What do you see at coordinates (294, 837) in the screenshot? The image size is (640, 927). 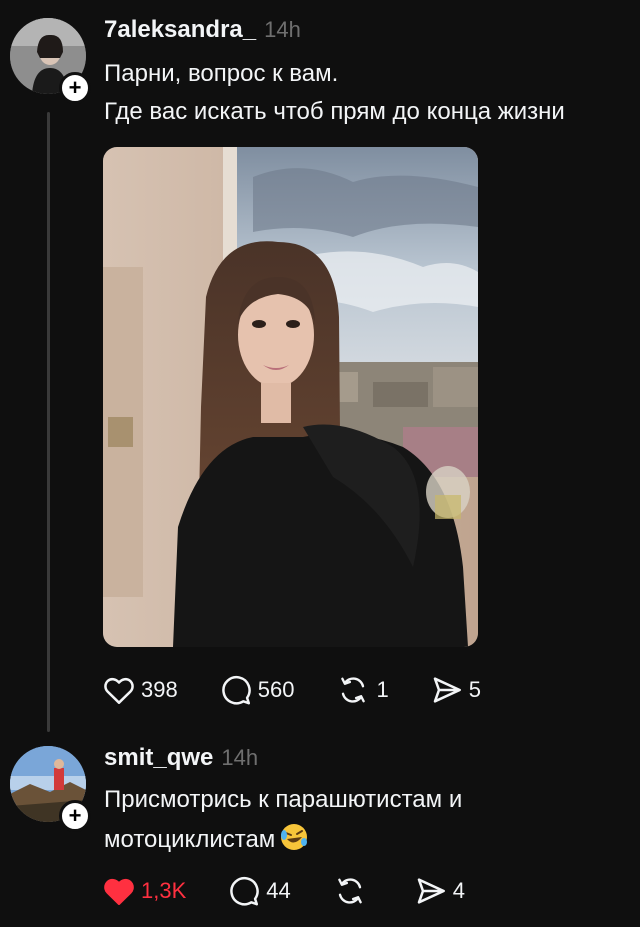 I see `rolling-laughing-emoji-icon` at bounding box center [294, 837].